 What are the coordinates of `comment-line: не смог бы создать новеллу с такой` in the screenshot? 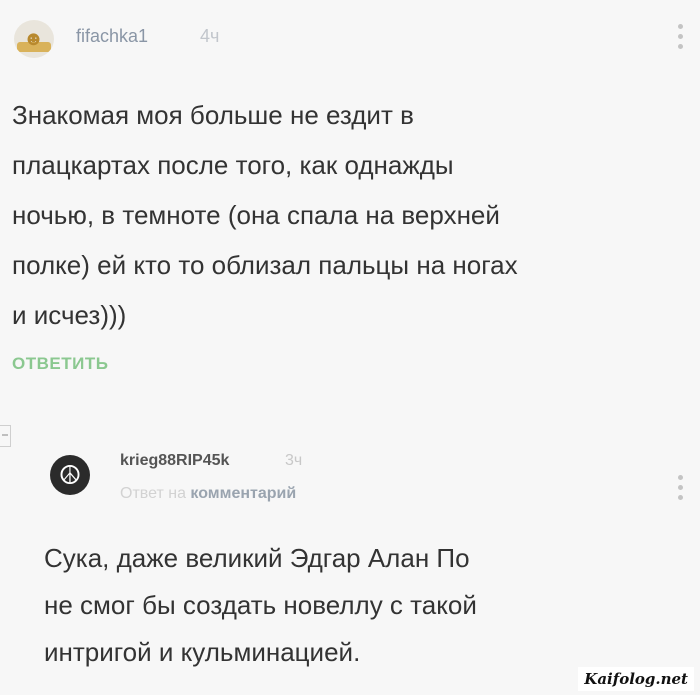 It's located at (260, 605).